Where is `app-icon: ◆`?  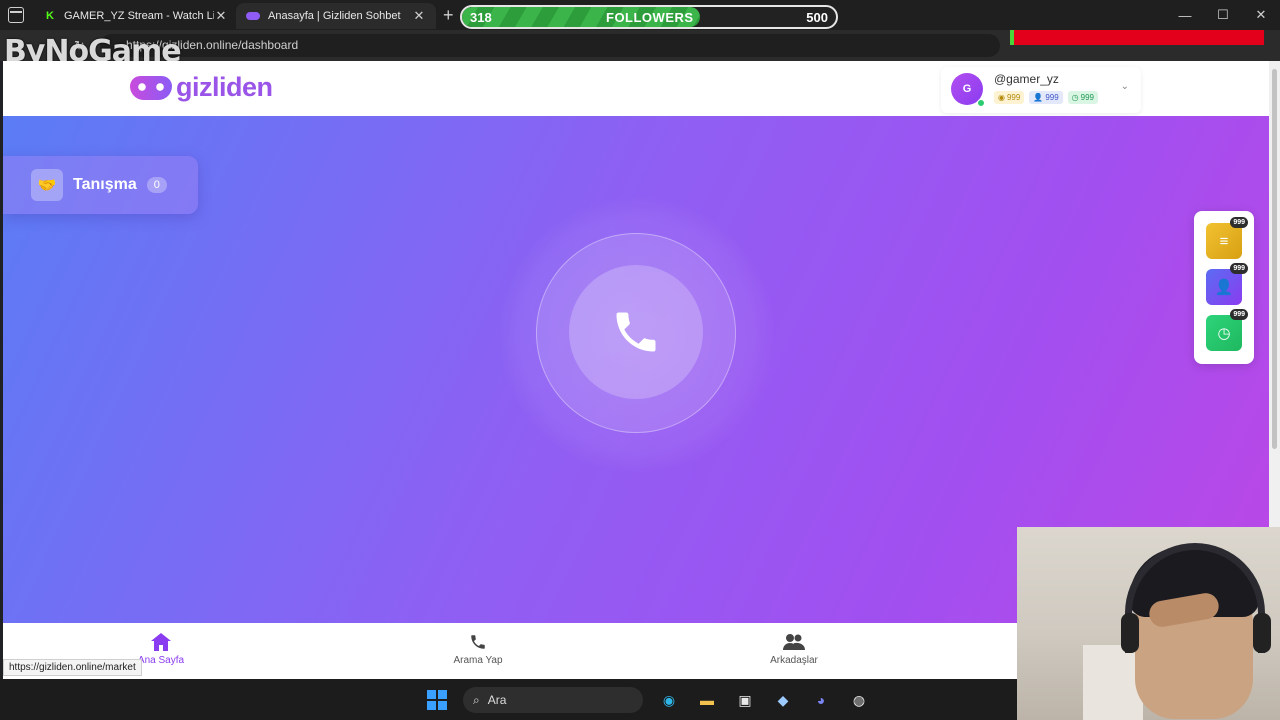 app-icon: ◆ is located at coordinates (783, 700).